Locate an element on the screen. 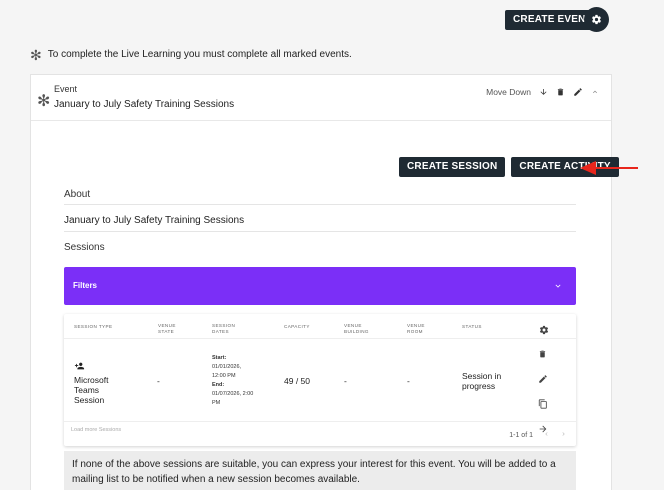  required-asterisk-icon: ✻ is located at coordinates (44, 101).